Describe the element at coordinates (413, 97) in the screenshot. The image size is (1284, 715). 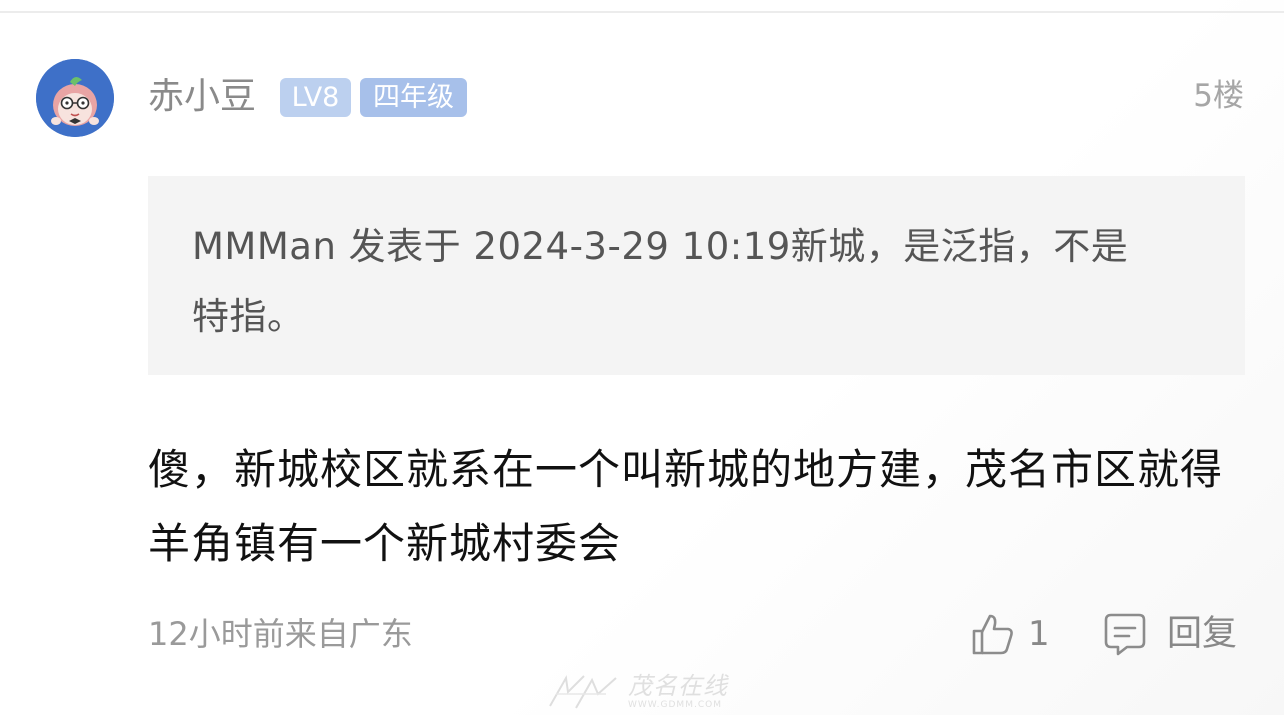
I see `grade-badge: 四年级` at that location.